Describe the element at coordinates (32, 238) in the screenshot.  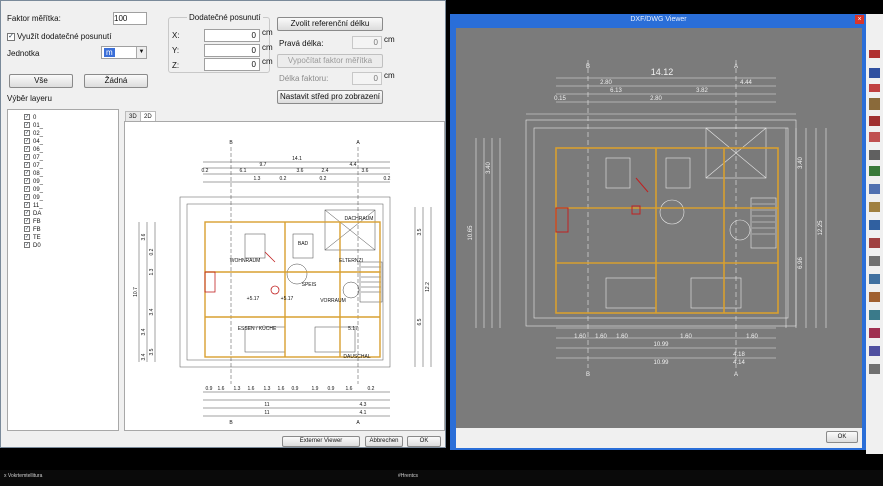
I see `layer-item: ✓ TE` at that location.